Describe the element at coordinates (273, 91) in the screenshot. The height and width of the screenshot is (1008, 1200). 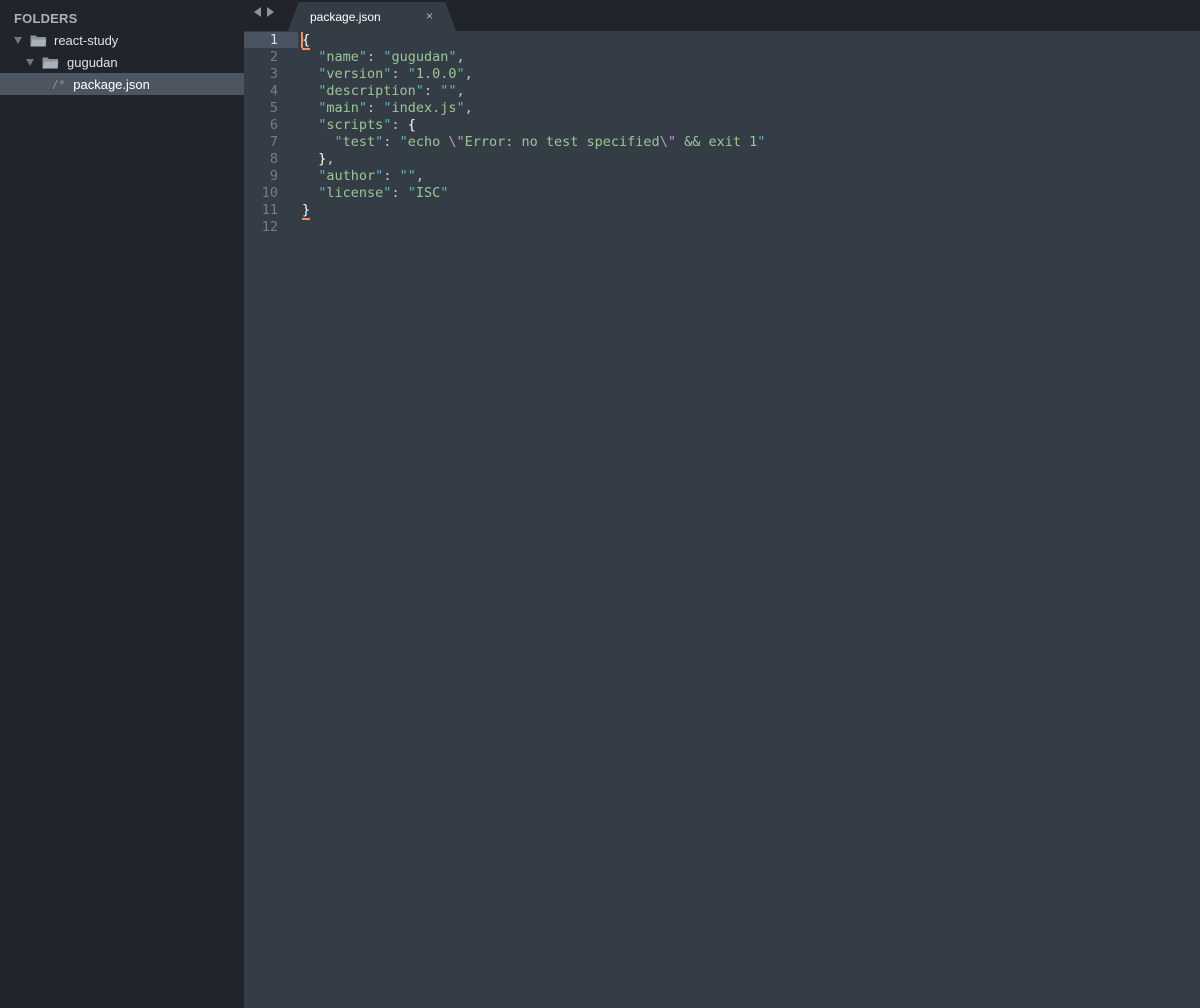
I see `line-number: 4` at that location.